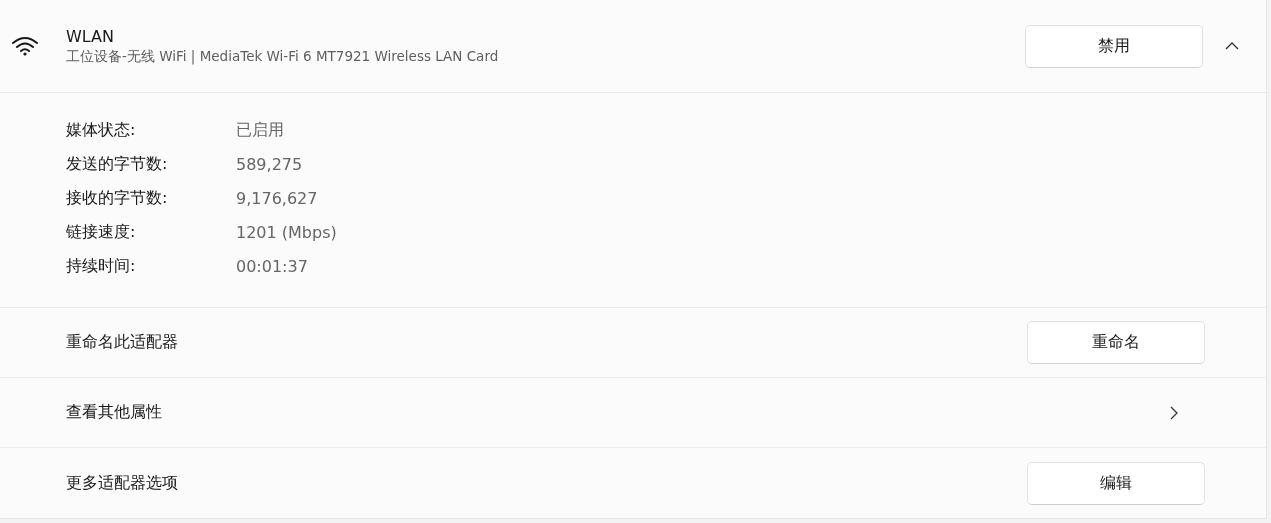 The width and height of the screenshot is (1271, 523). I want to click on detail-value: 589,275, so click(269, 164).